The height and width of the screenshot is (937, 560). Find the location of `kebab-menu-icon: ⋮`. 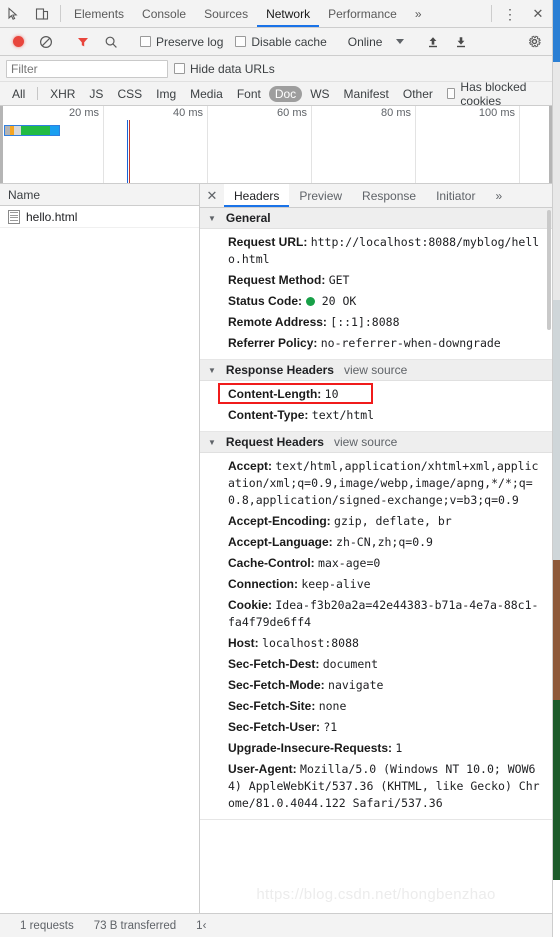

kebab-menu-icon: ⋮ is located at coordinates (510, 13).